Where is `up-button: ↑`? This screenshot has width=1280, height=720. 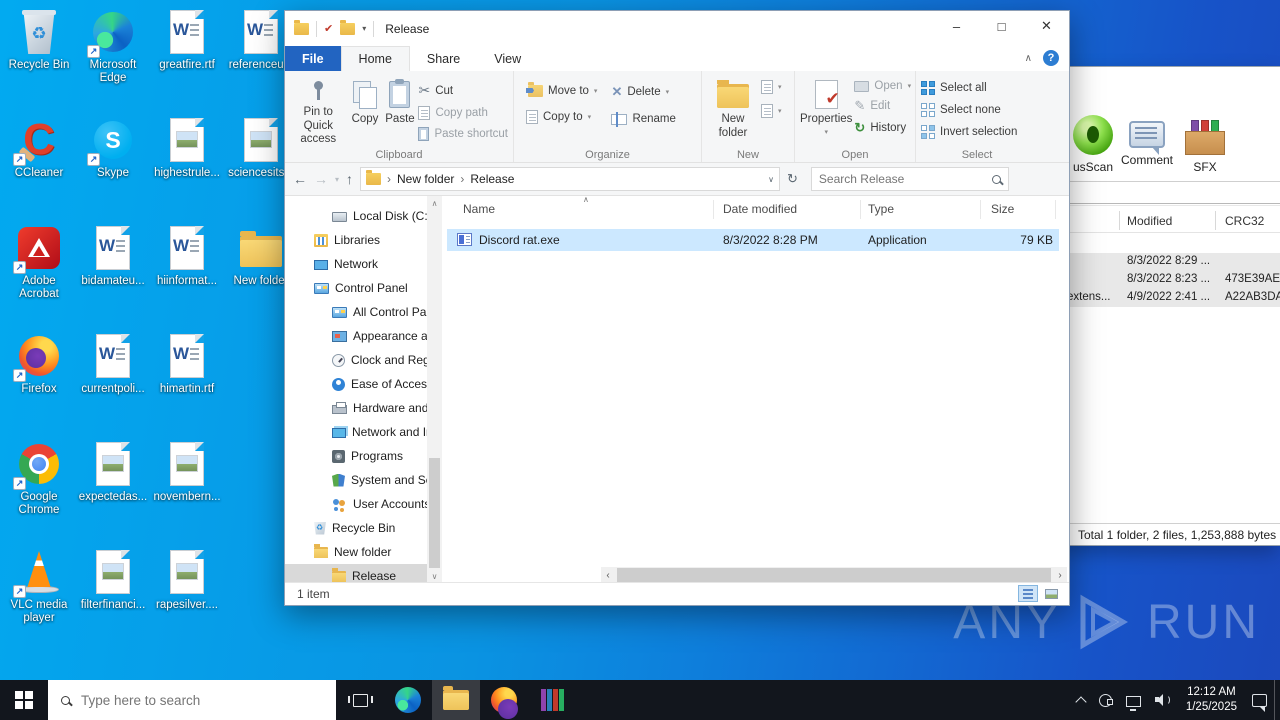
up-button: ↑ is located at coordinates (349, 179).